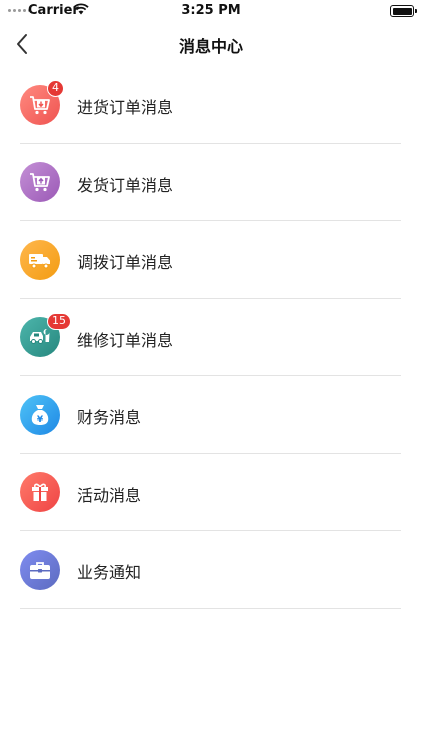 This screenshot has width=422, height=750. I want to click on list-item-transfer-orders: 调拨订单消息, so click(210, 260).